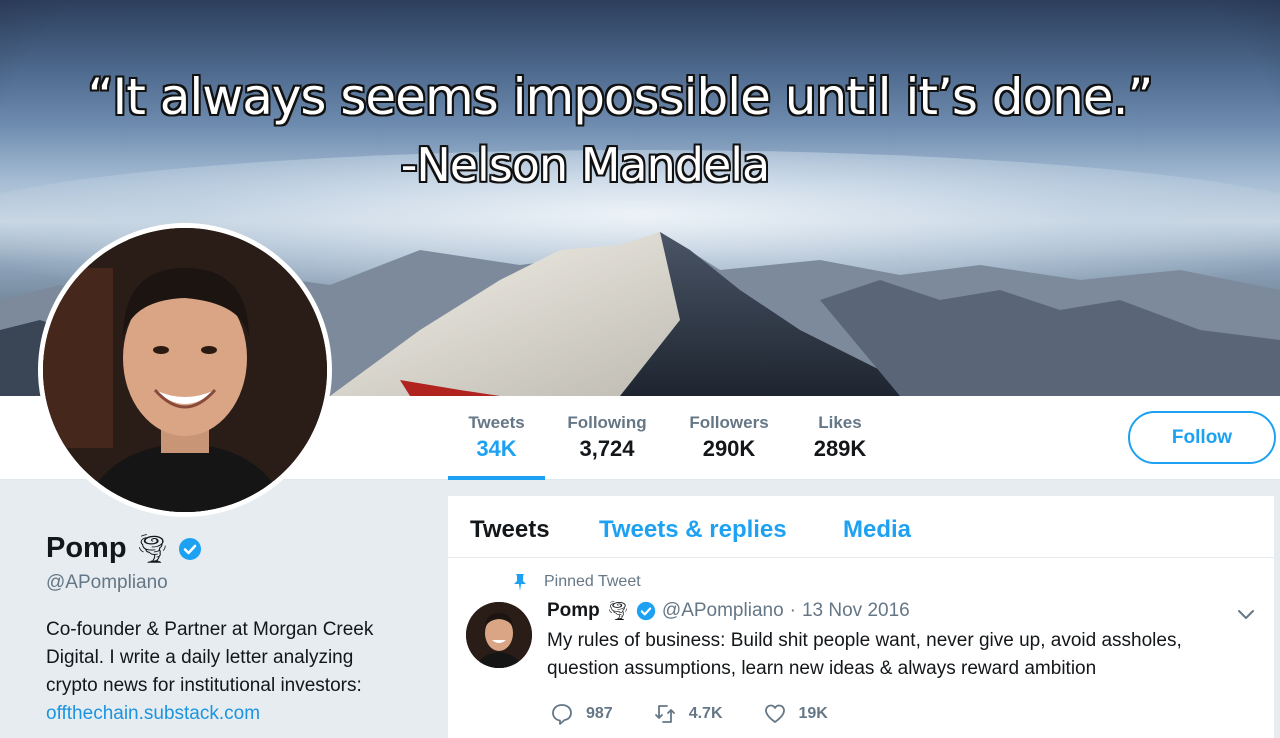  I want to click on stat-followers: Followers 290K, so click(729, 437).